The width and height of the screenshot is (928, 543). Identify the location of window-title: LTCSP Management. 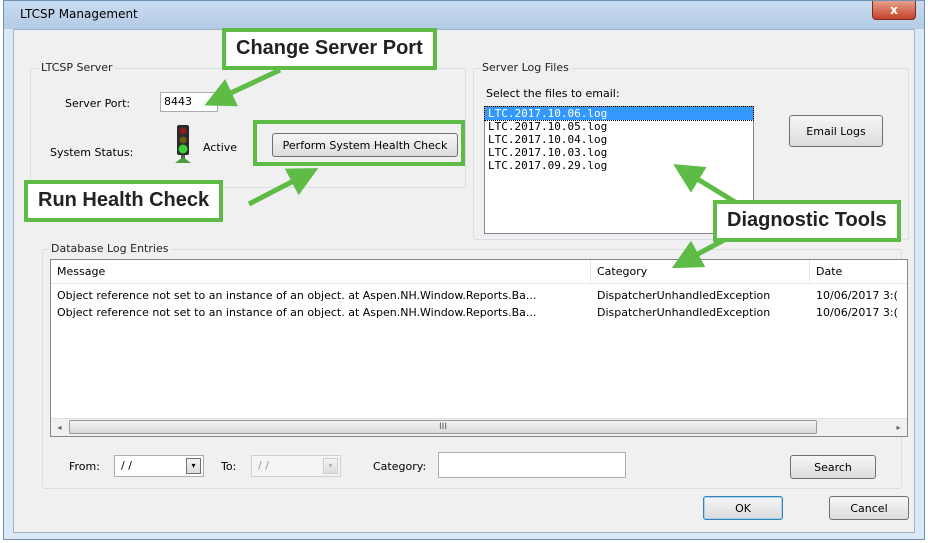
(79, 14).